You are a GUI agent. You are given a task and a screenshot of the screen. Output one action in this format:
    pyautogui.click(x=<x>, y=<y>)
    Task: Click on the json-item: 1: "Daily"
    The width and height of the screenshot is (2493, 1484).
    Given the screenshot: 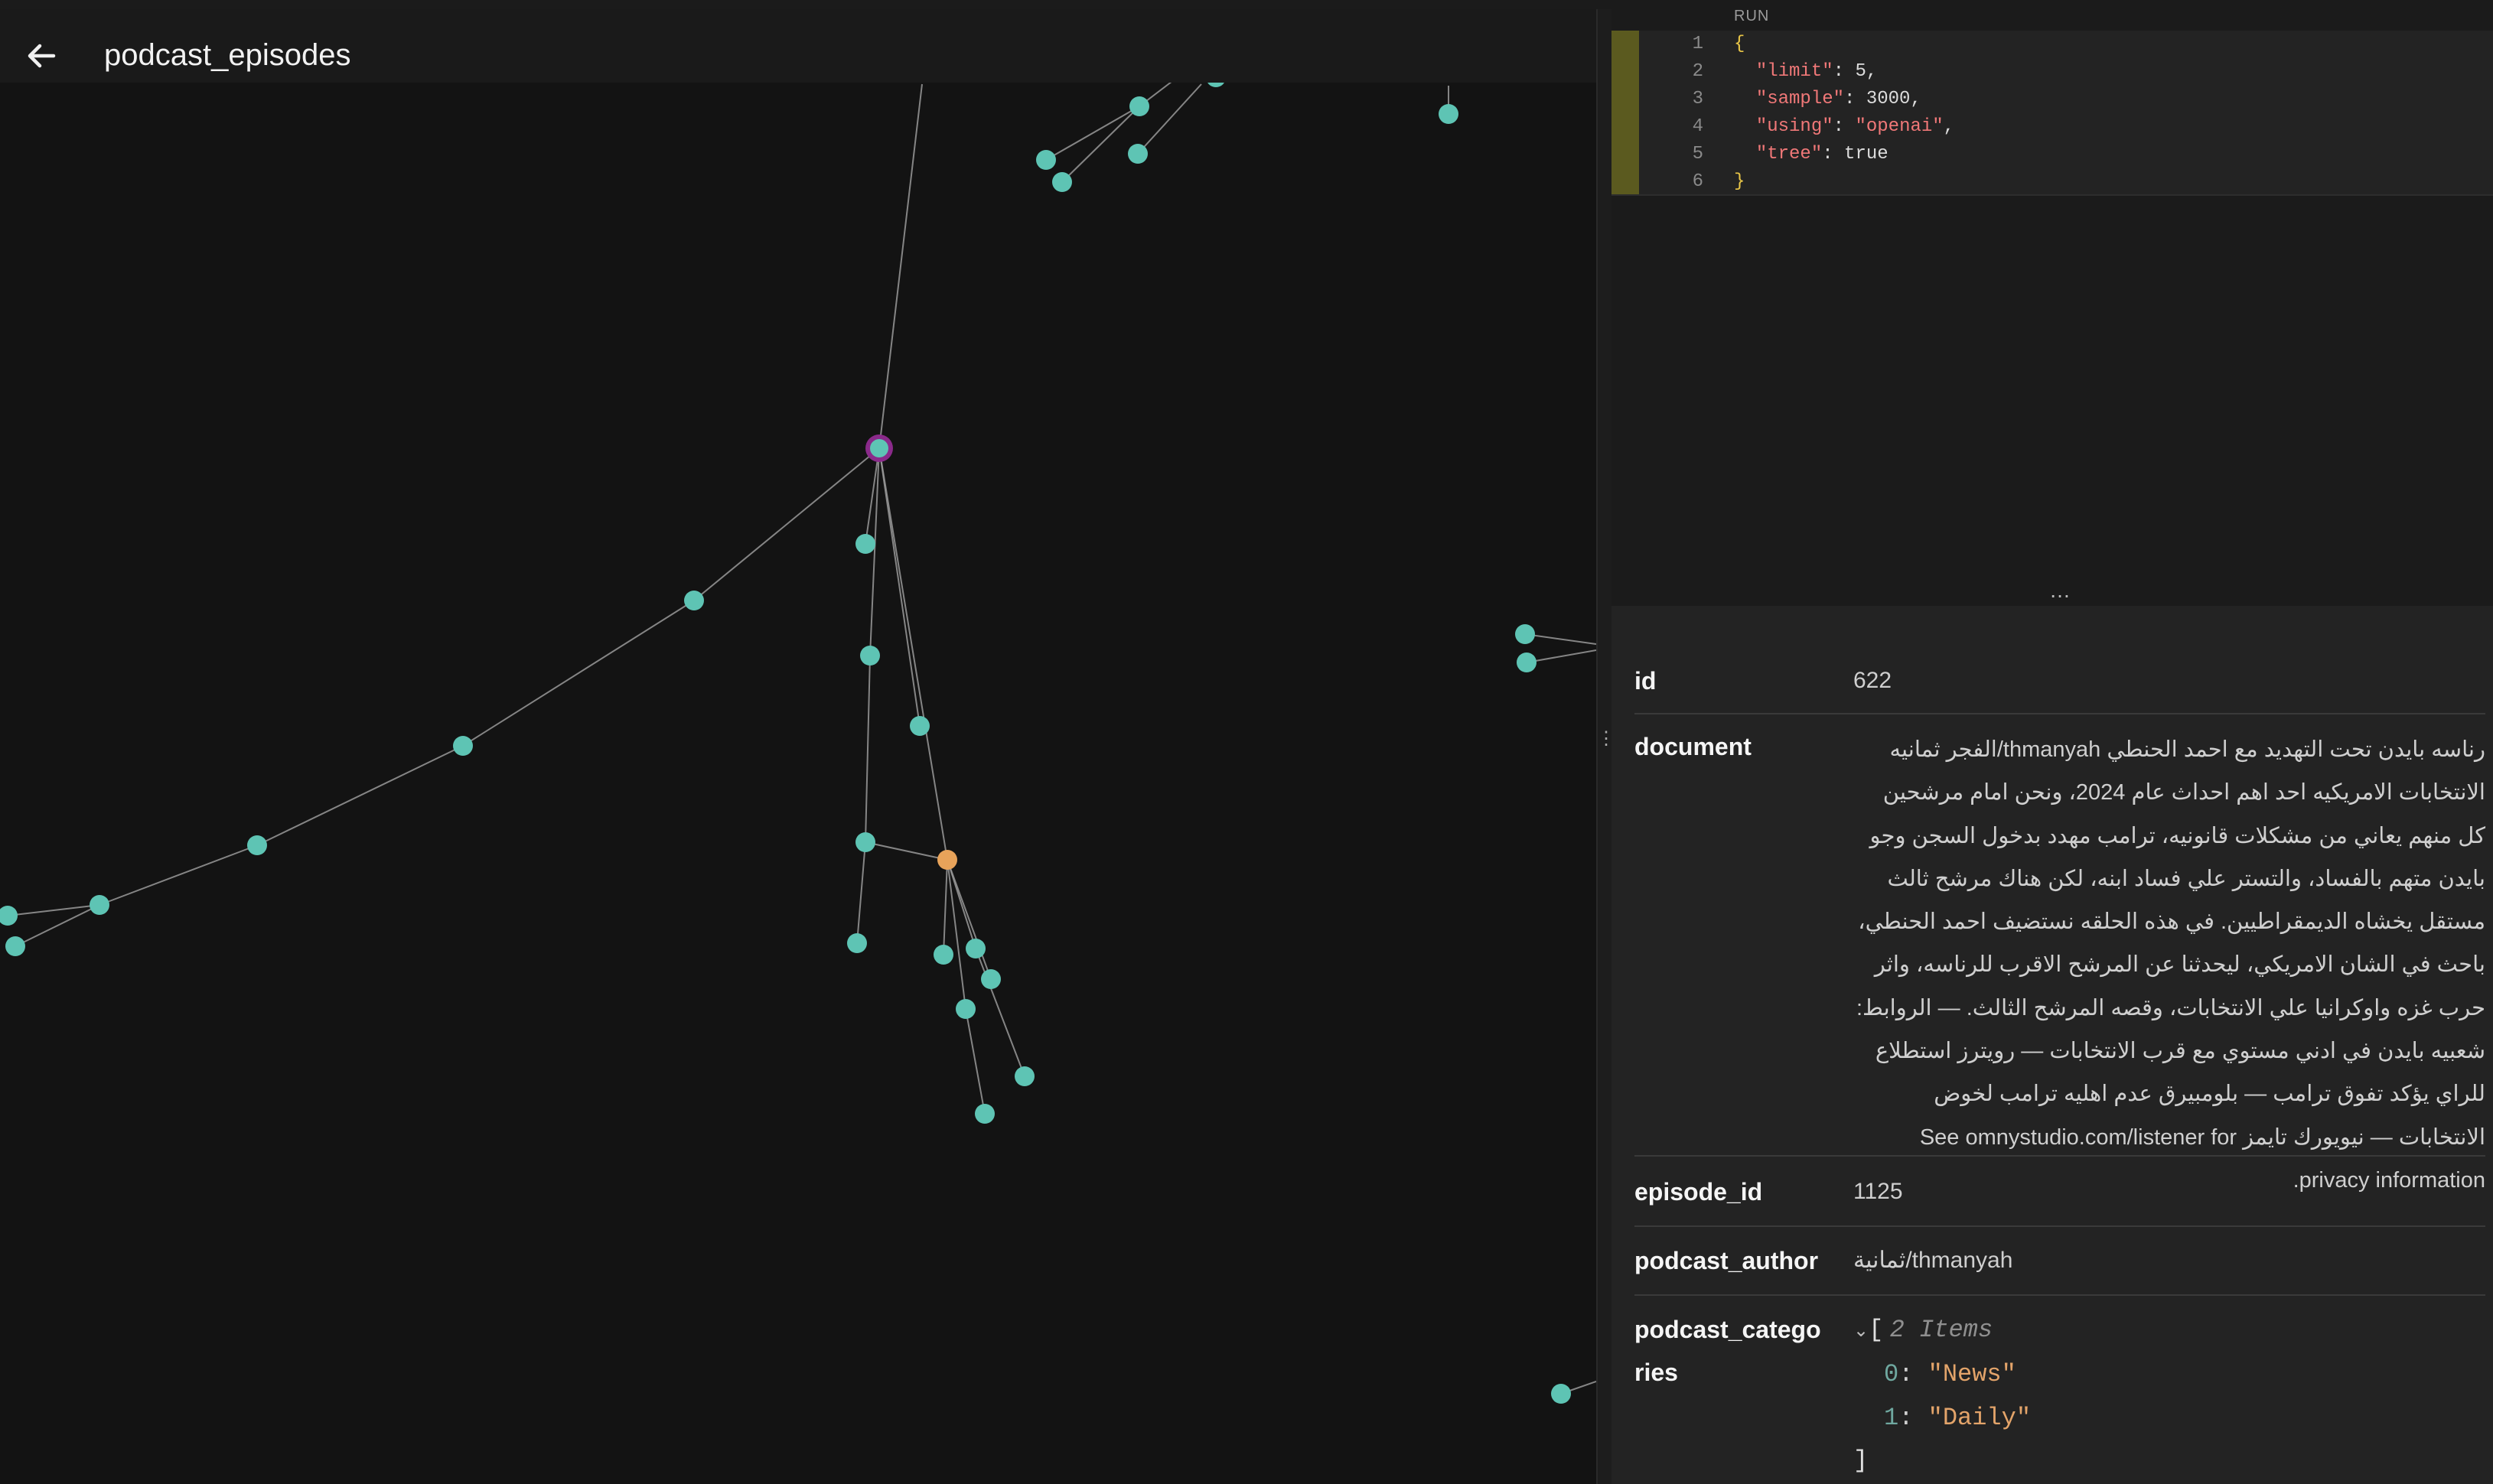 What is the action you would take?
    pyautogui.click(x=1958, y=1418)
    